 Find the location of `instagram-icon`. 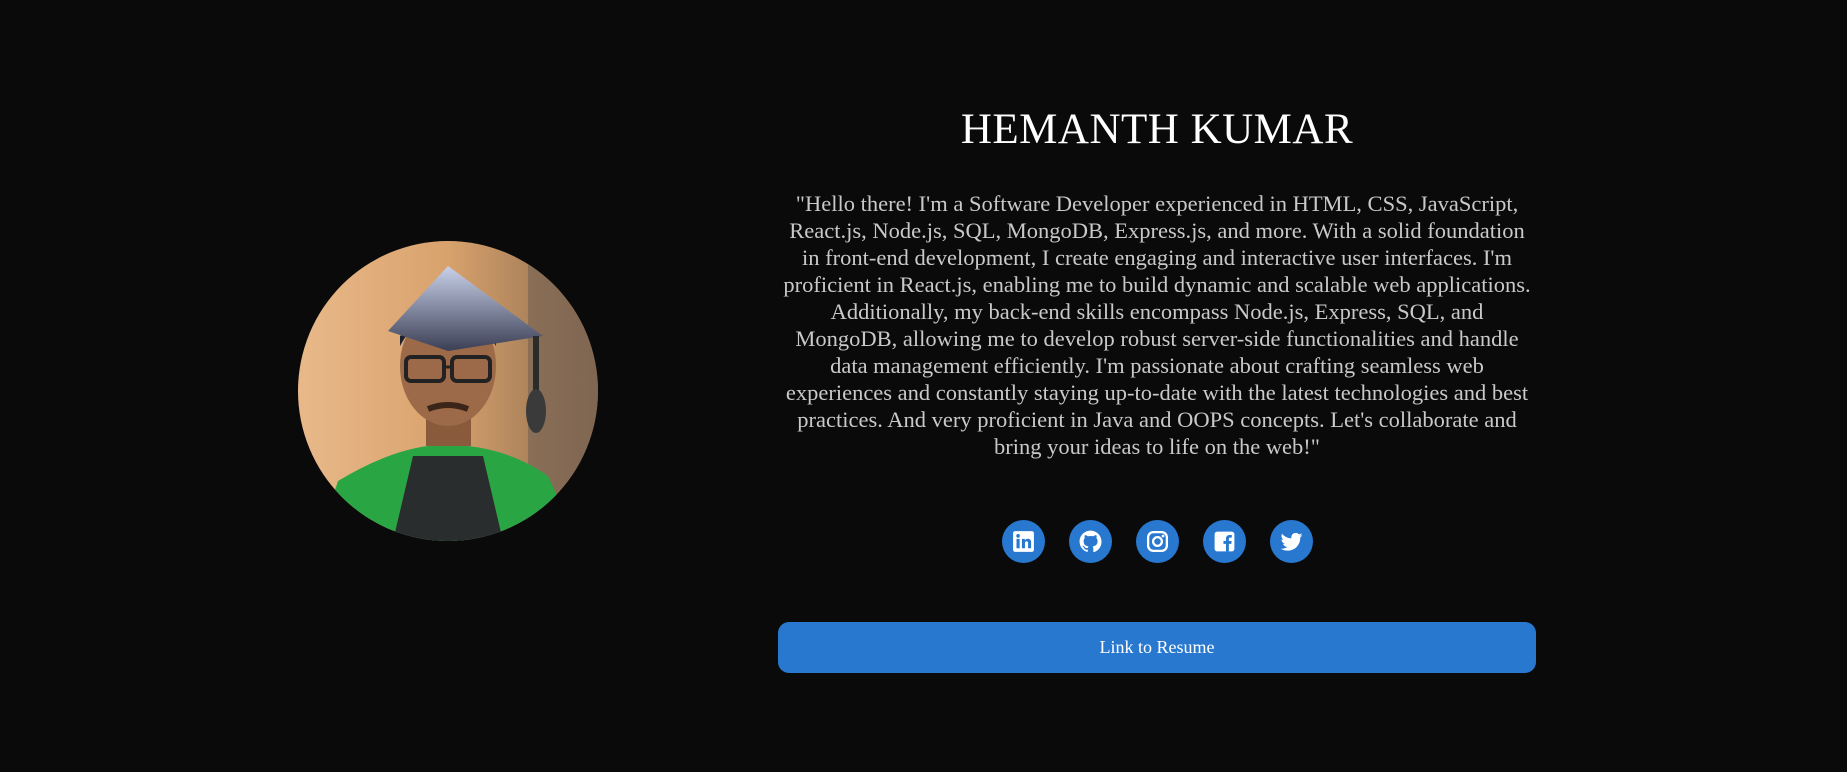

instagram-icon is located at coordinates (1157, 541).